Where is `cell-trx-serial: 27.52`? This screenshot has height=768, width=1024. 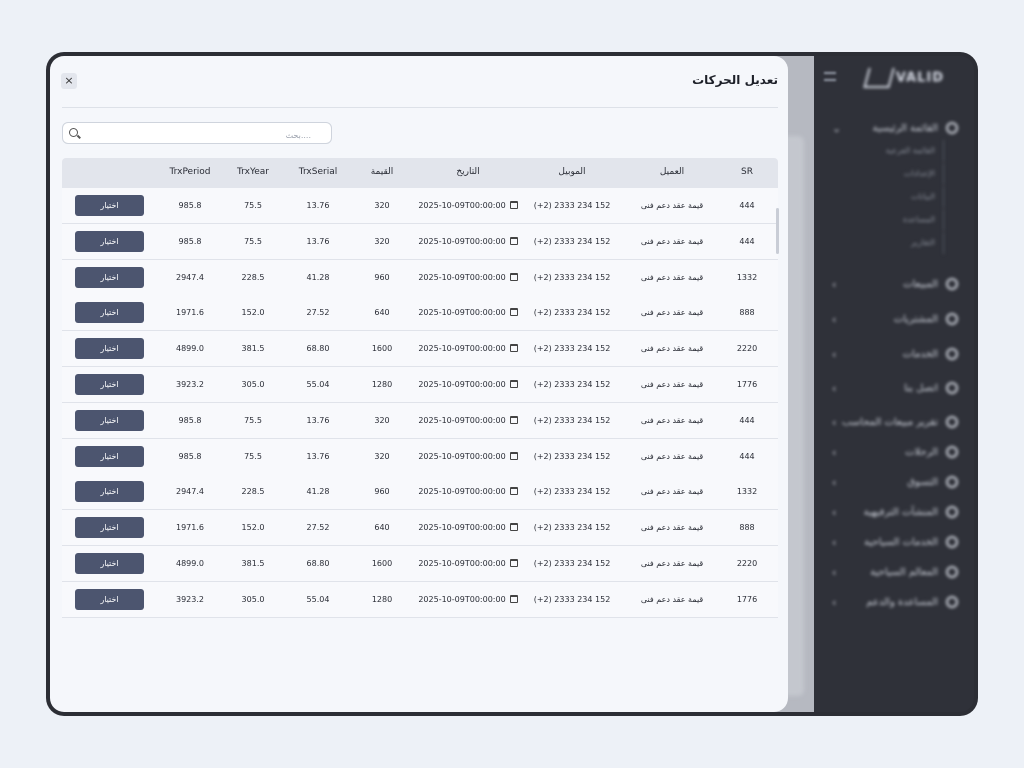 cell-trx-serial: 27.52 is located at coordinates (318, 313).